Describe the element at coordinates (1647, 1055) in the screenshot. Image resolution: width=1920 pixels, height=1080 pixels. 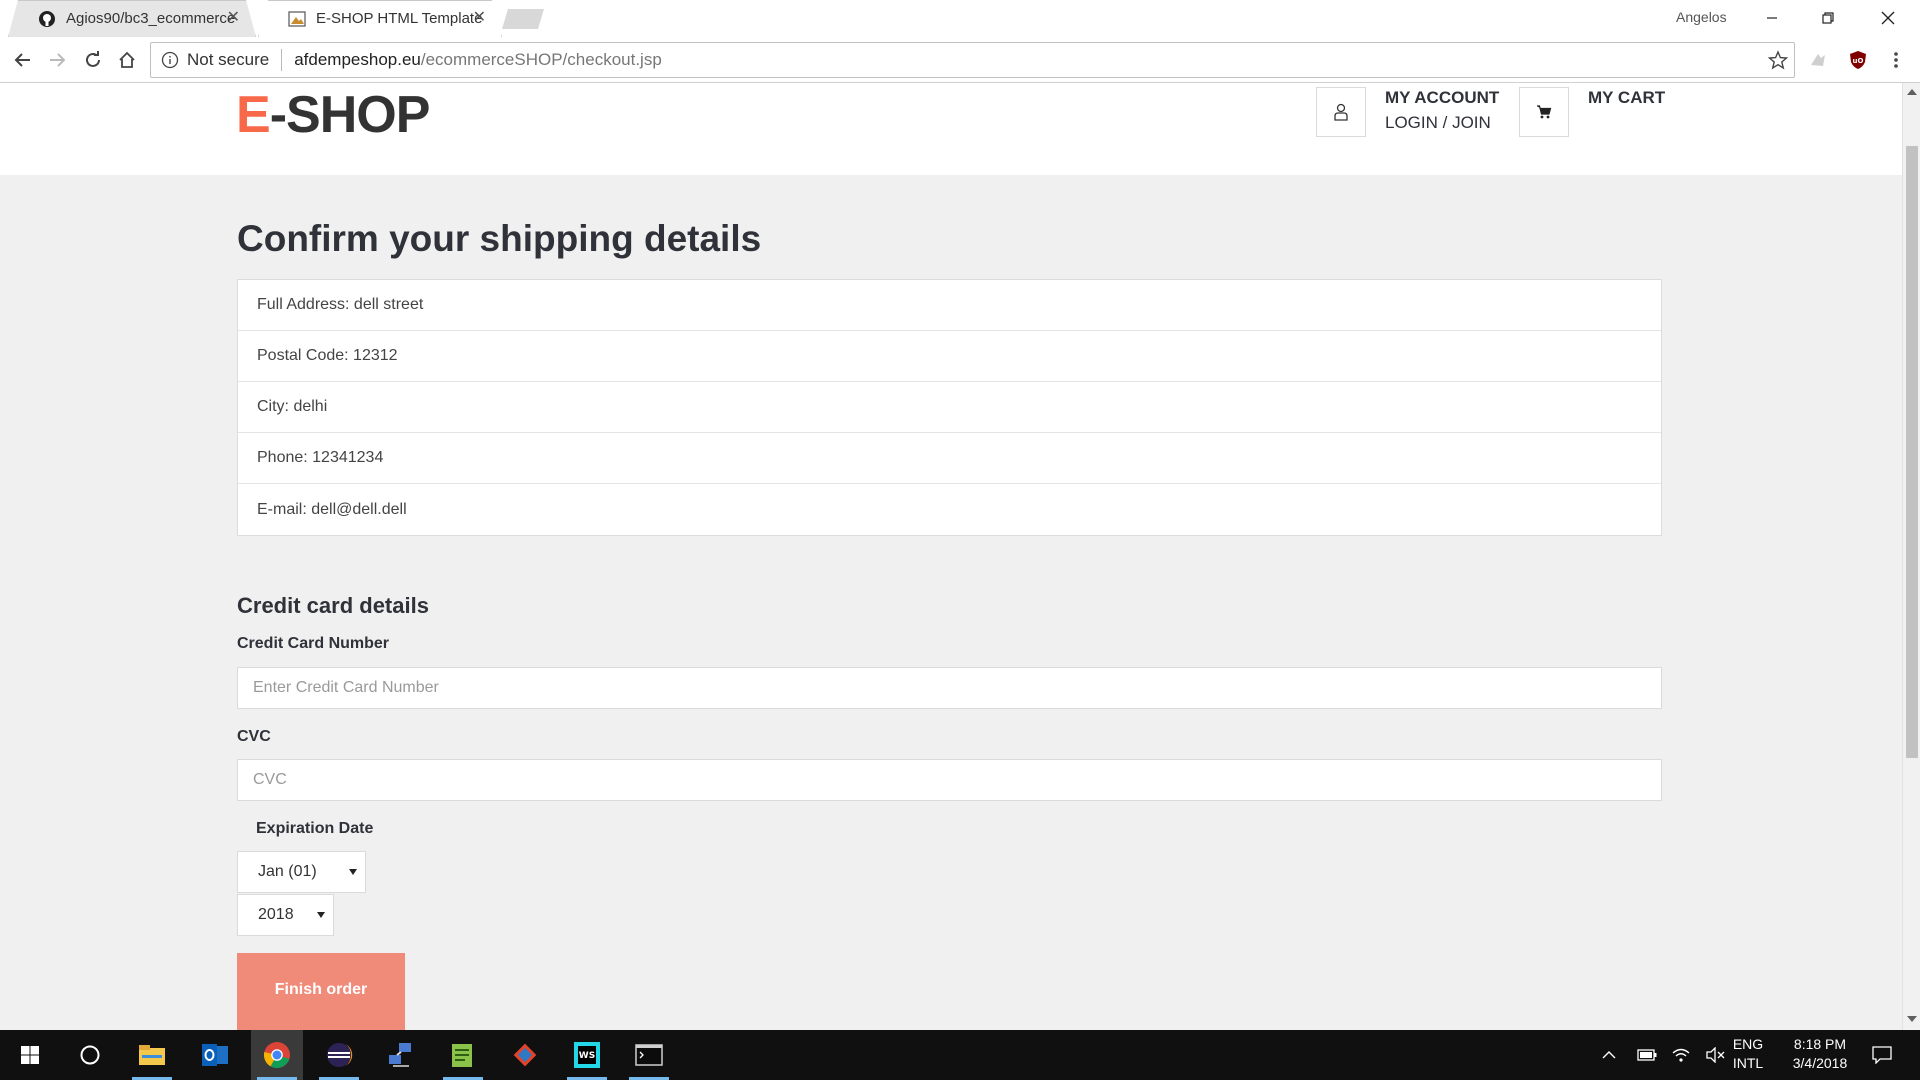
I see `battery-icon` at that location.